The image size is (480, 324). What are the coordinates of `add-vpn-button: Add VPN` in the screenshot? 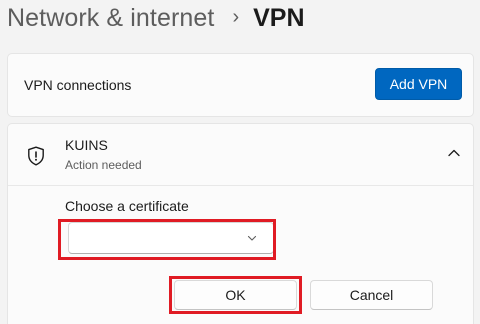 It's located at (418, 84).